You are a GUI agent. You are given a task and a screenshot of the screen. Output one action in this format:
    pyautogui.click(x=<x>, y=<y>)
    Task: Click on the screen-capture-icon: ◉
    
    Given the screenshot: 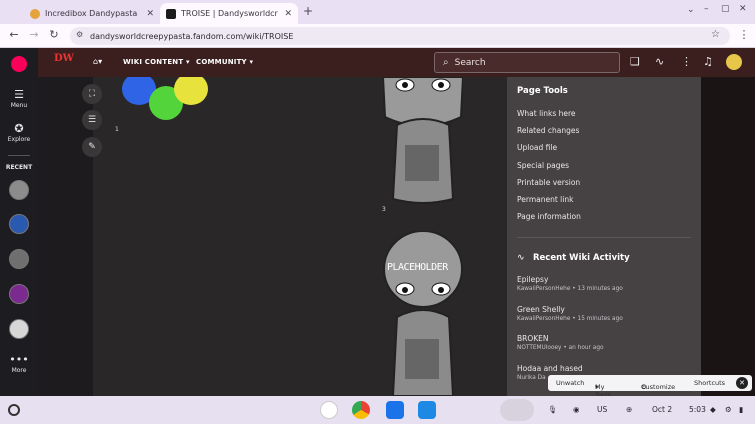 What is the action you would take?
    pyautogui.click(x=576, y=409)
    